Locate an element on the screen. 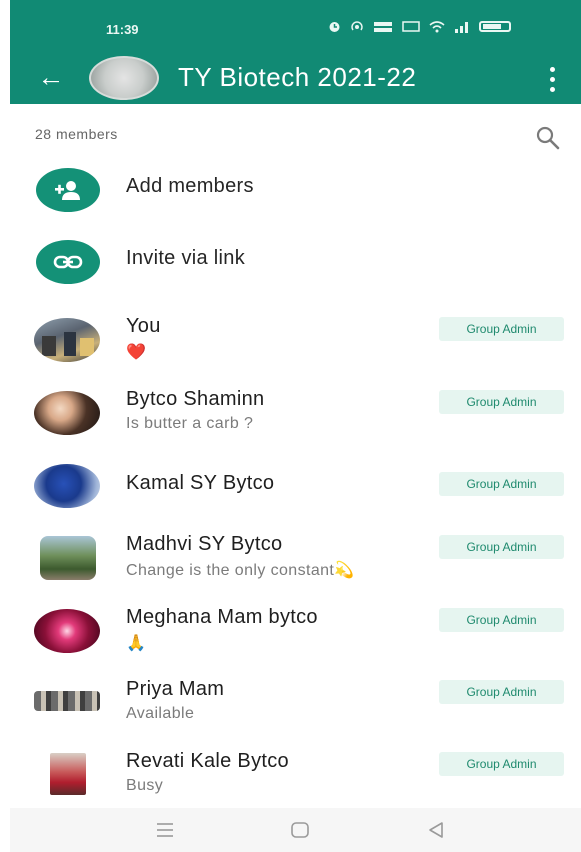  member-status: 🙏 is located at coordinates (136, 643).